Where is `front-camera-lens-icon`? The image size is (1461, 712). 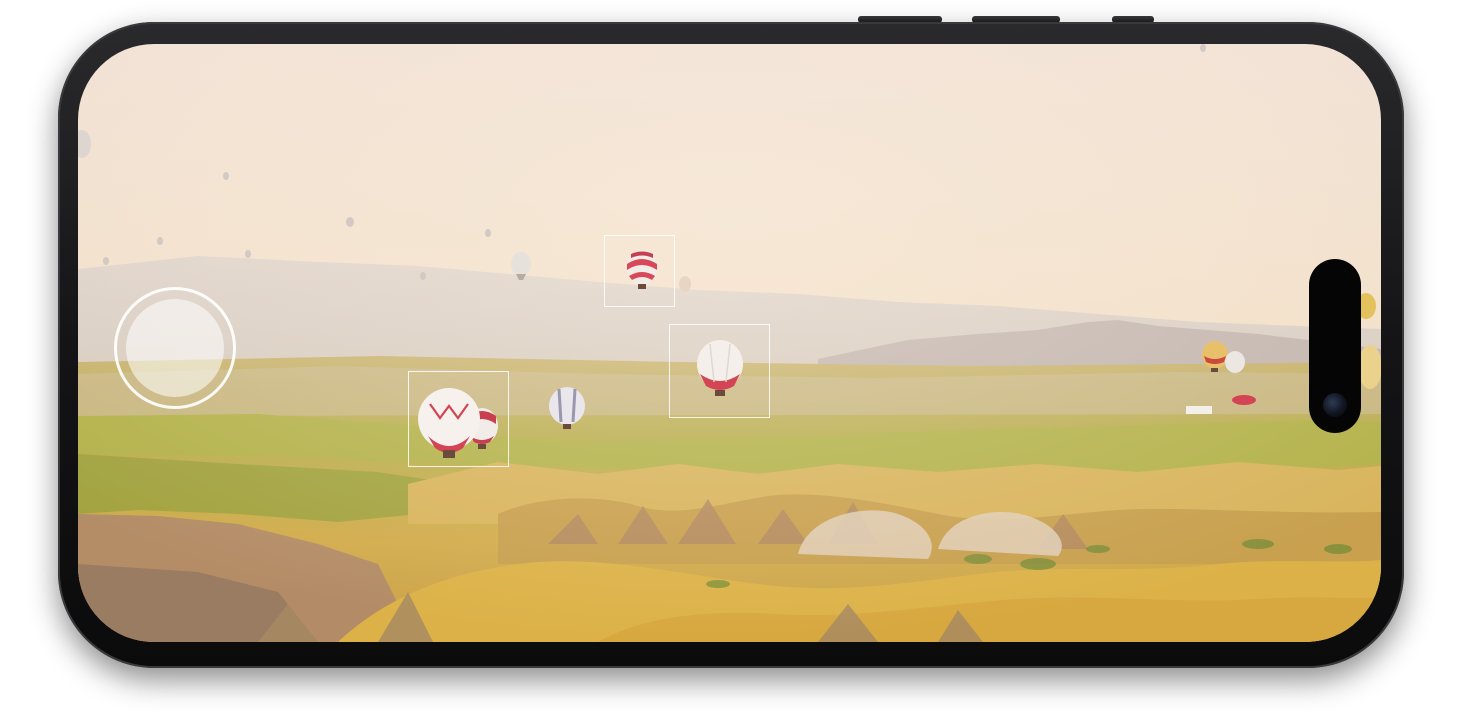 front-camera-lens-icon is located at coordinates (1335, 405).